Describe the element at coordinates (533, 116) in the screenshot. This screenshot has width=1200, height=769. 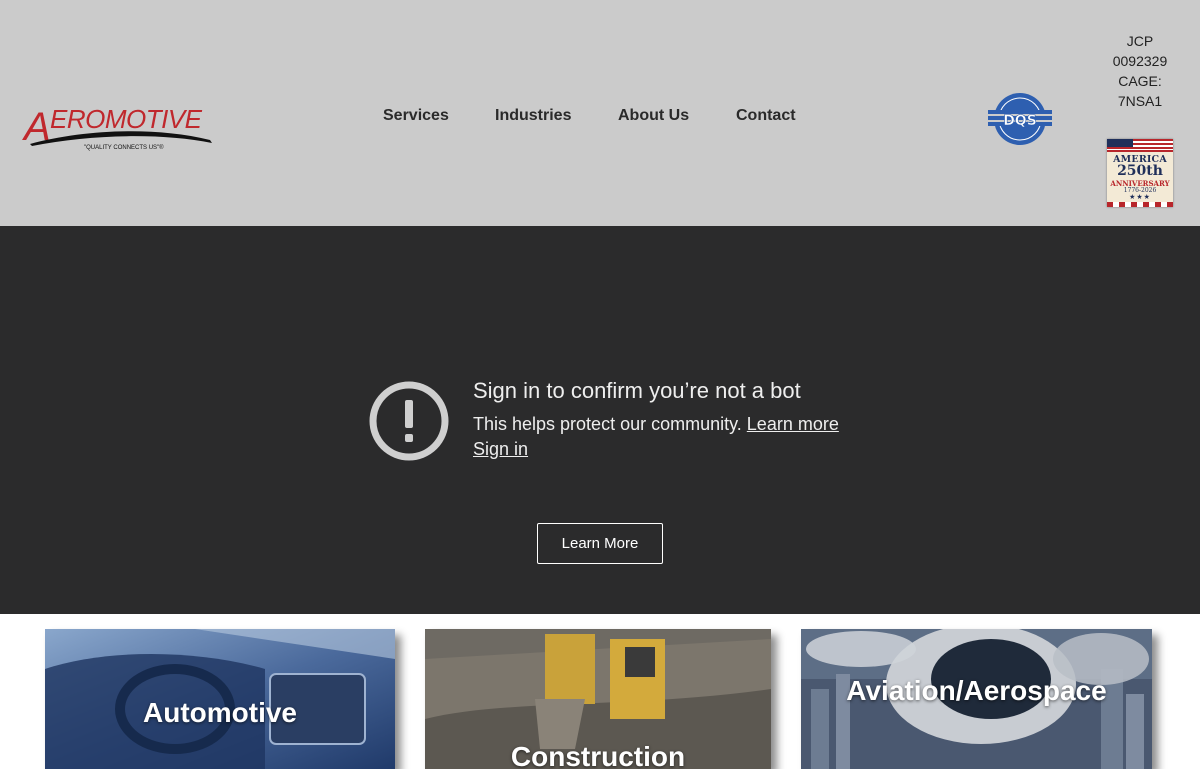
I see `nav-industries: Industries` at that location.